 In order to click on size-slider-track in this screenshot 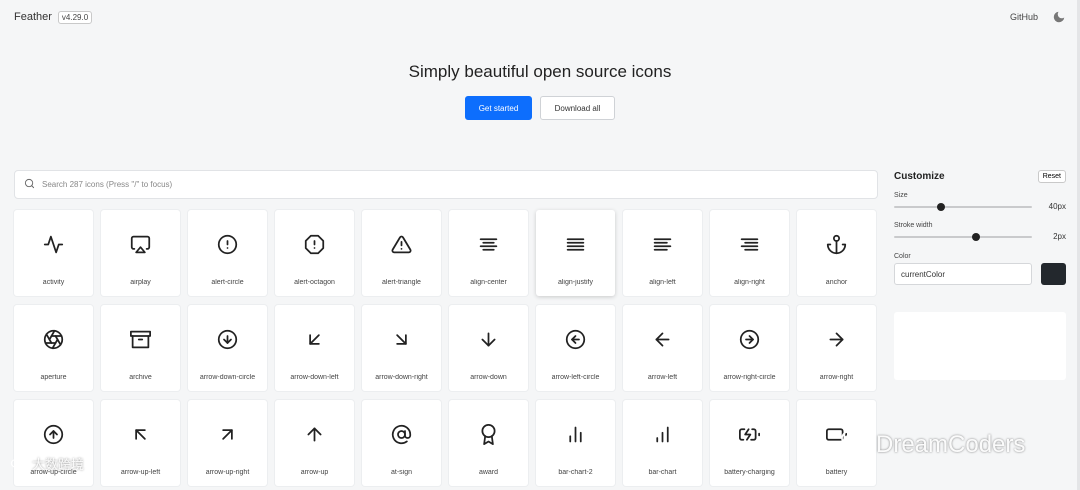, I will do `click(963, 206)`.